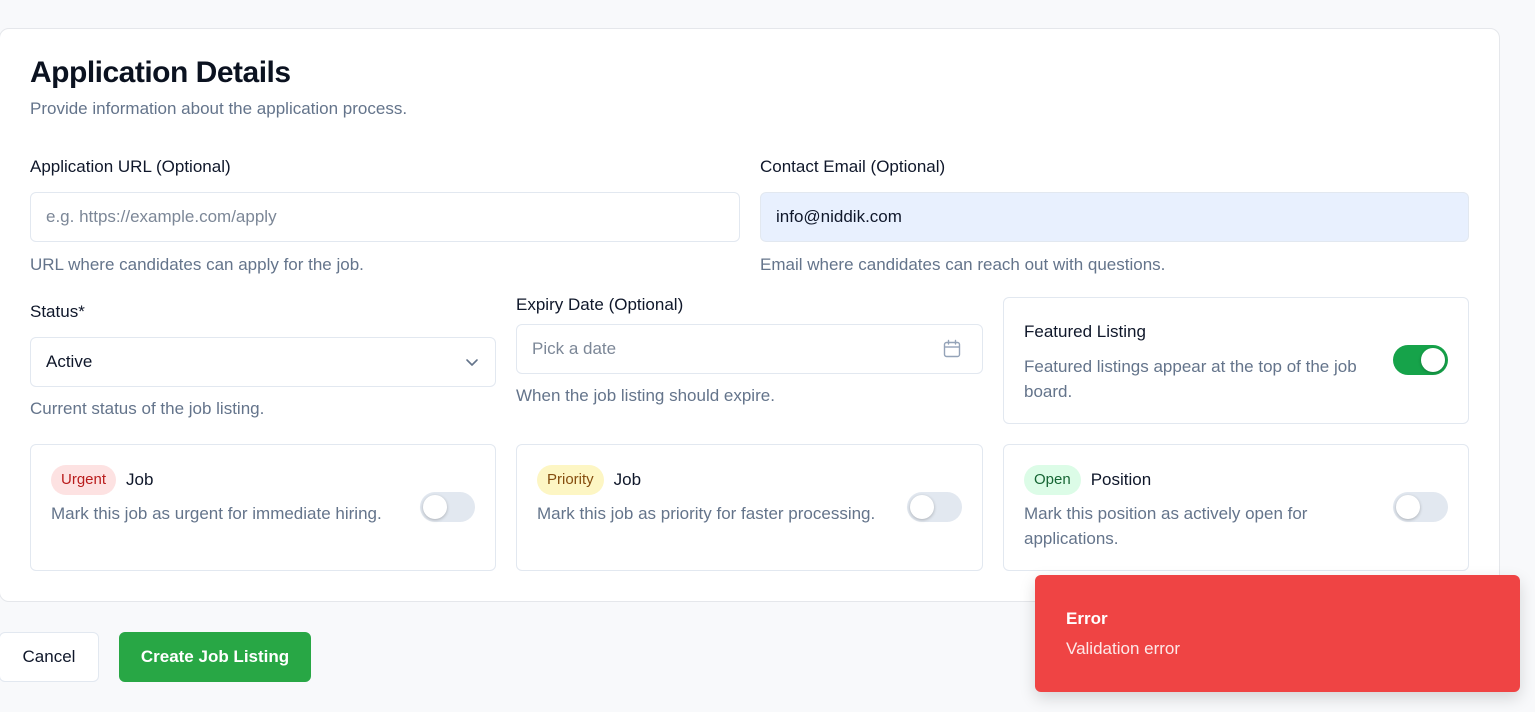  Describe the element at coordinates (84, 480) in the screenshot. I see `urgent-badge: Urgent` at that location.